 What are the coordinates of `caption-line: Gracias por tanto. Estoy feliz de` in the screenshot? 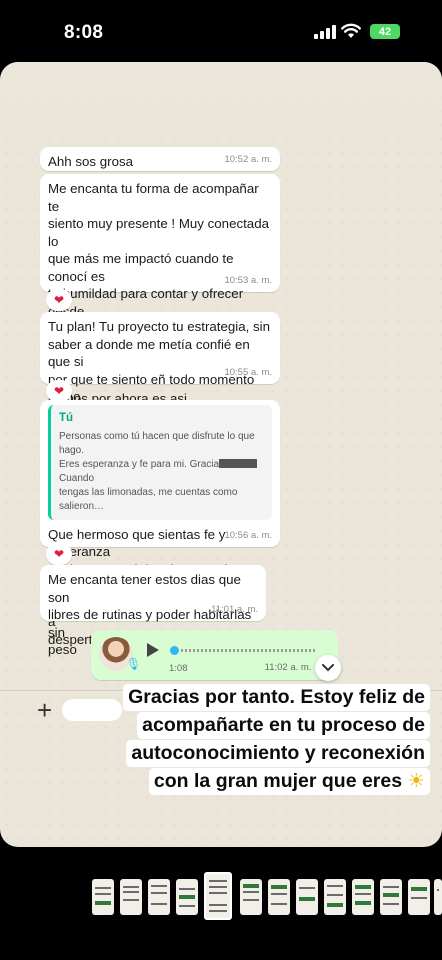 It's located at (276, 697).